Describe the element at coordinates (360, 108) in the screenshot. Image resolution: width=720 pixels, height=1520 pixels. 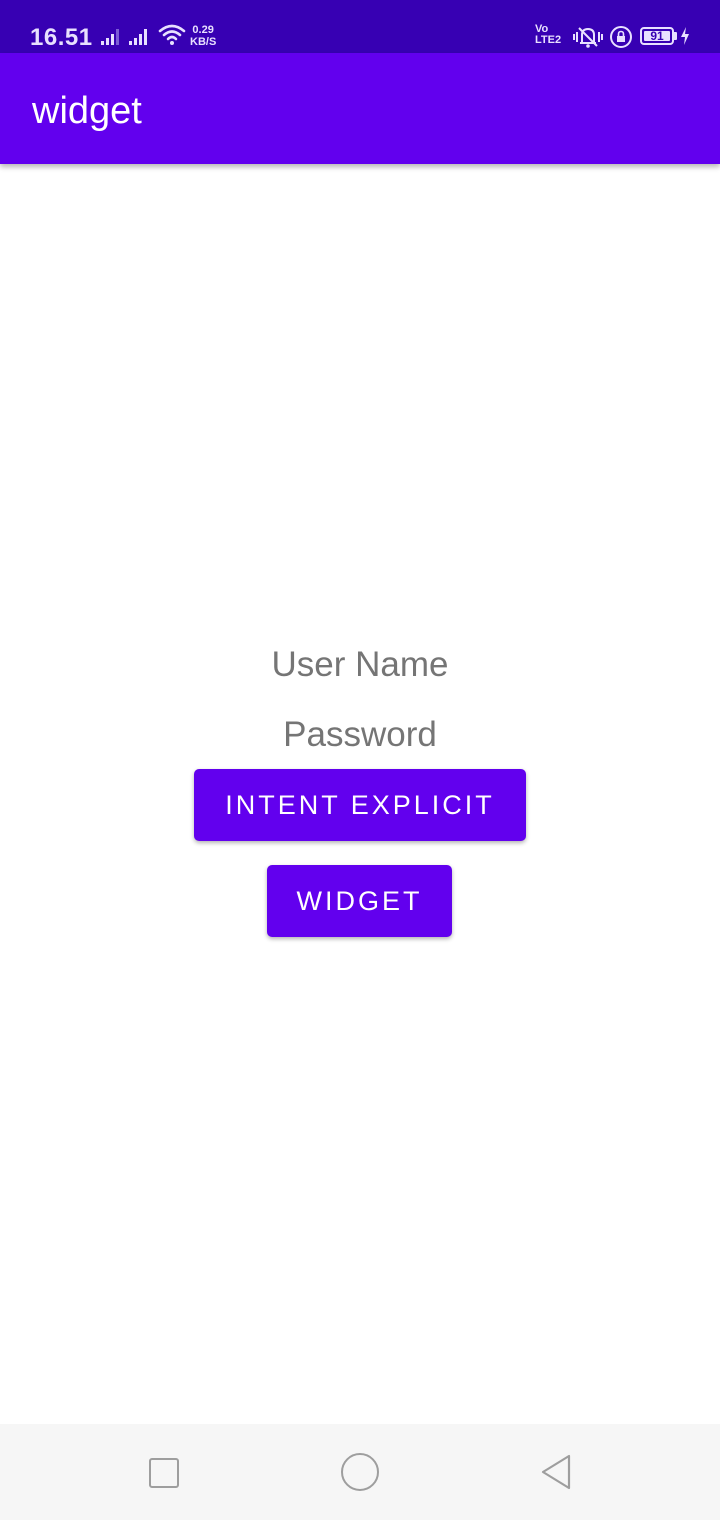
I see `app-bar: widget` at that location.